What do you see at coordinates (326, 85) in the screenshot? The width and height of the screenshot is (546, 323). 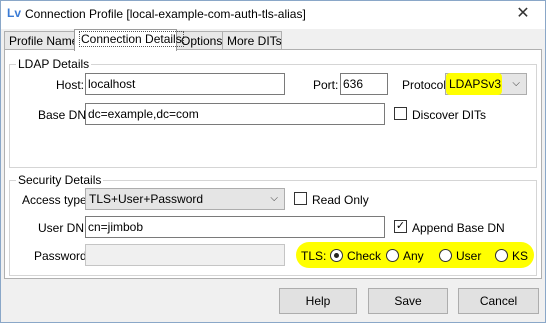 I see `port-label: Port:` at bounding box center [326, 85].